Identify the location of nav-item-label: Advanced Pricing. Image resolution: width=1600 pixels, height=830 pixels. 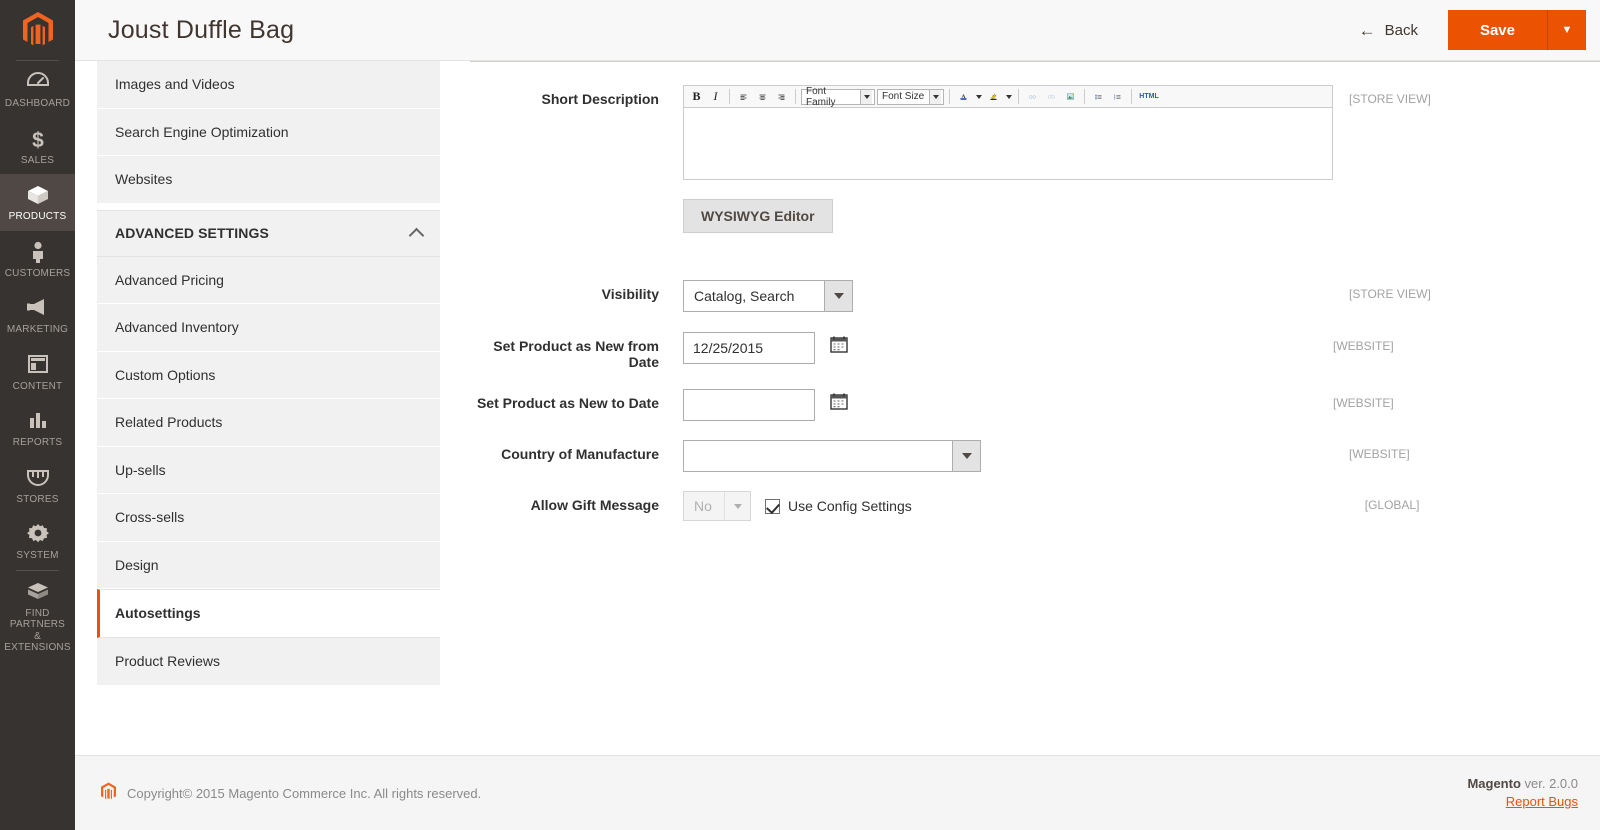
(169, 279).